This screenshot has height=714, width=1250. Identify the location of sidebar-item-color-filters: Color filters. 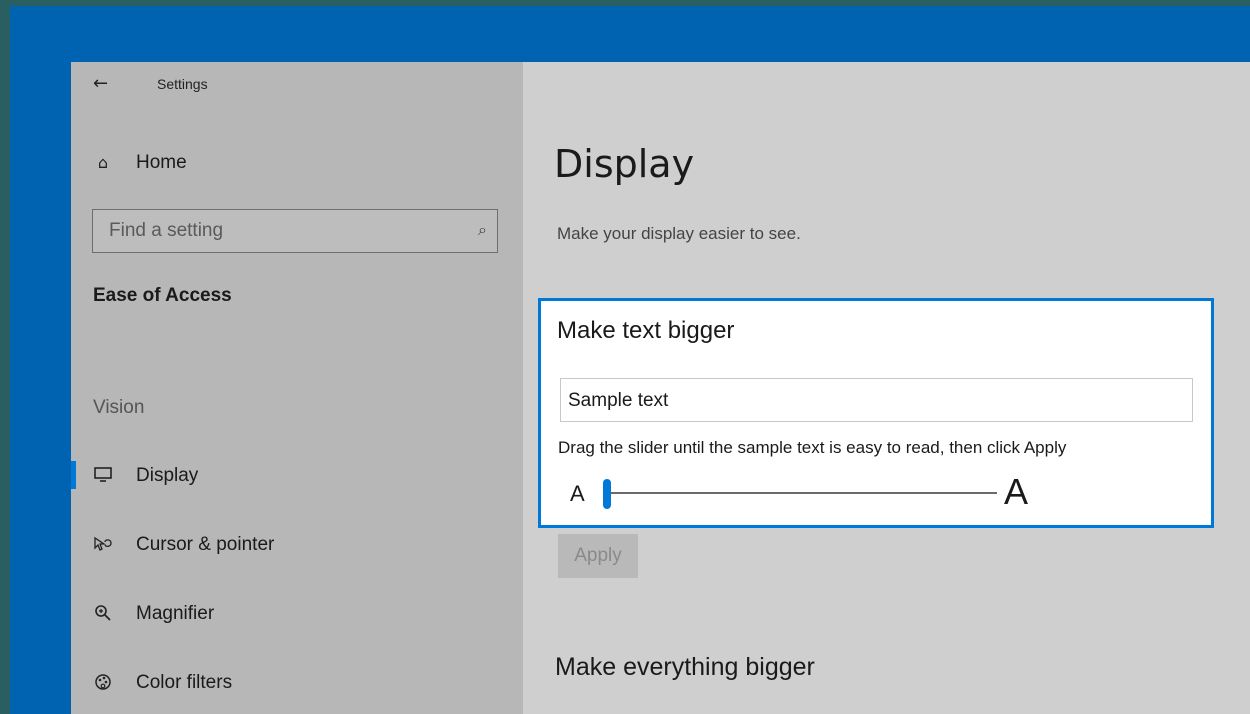
(297, 682).